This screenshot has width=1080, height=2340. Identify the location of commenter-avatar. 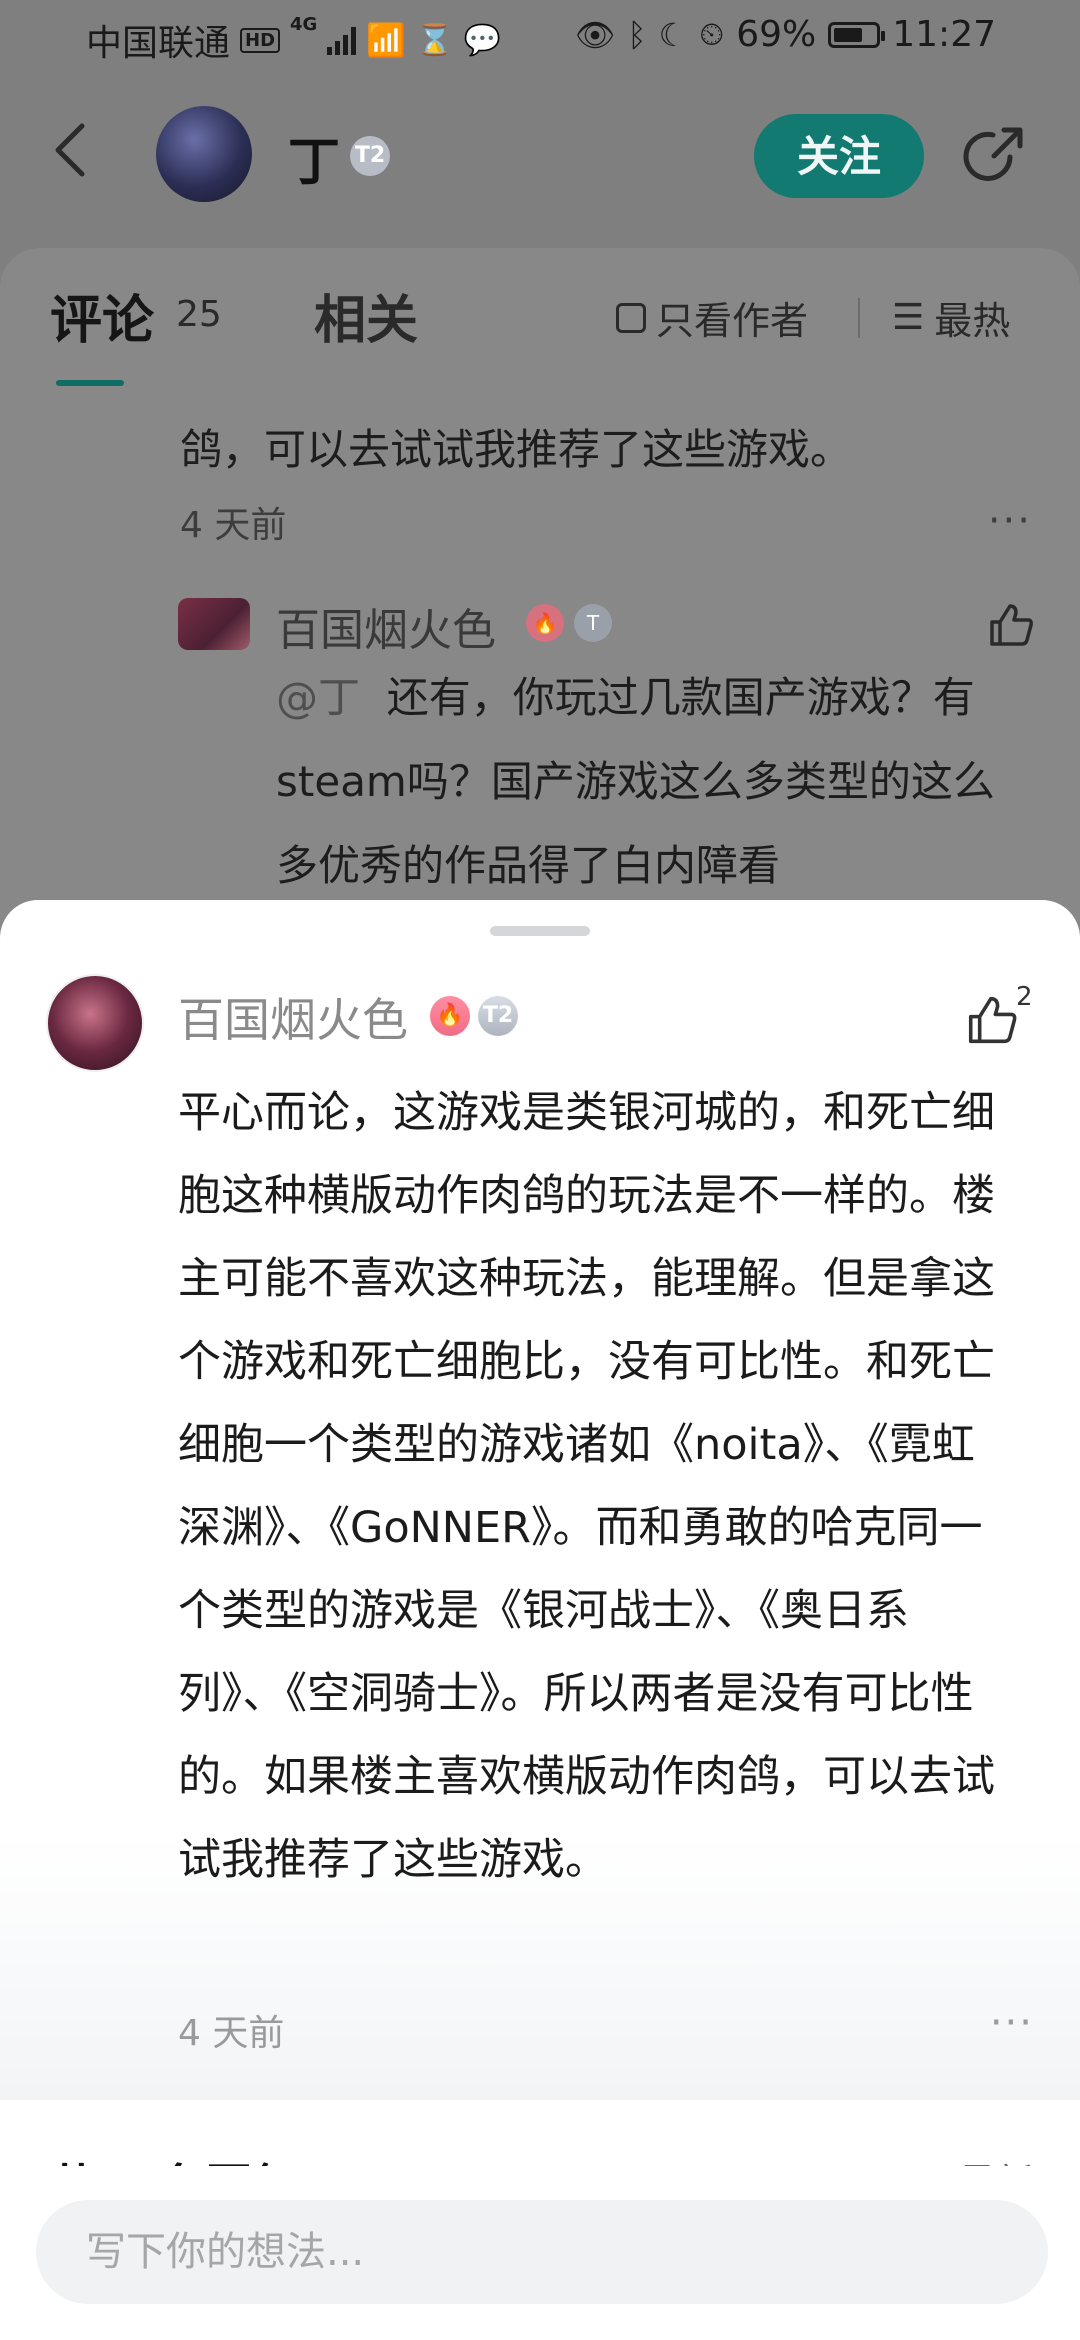
(95, 1023).